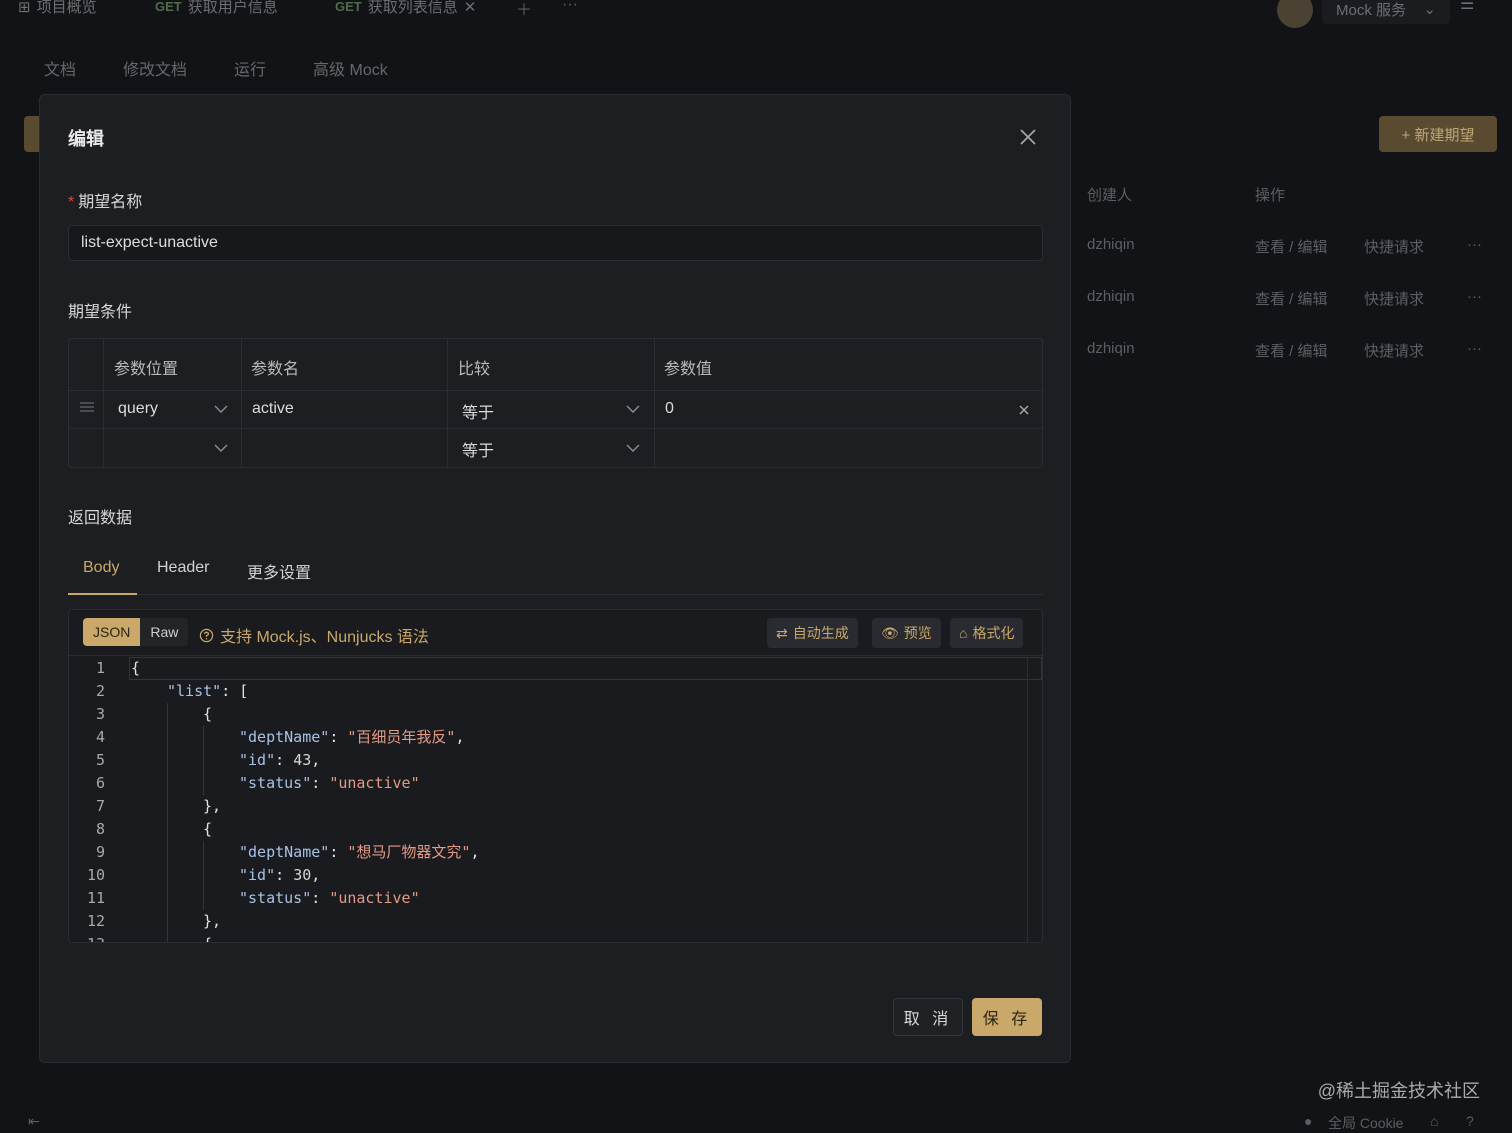 This screenshot has height=1133, width=1512. What do you see at coordinates (1438, 134) in the screenshot?
I see `new-expect-button: + 新建期望` at bounding box center [1438, 134].